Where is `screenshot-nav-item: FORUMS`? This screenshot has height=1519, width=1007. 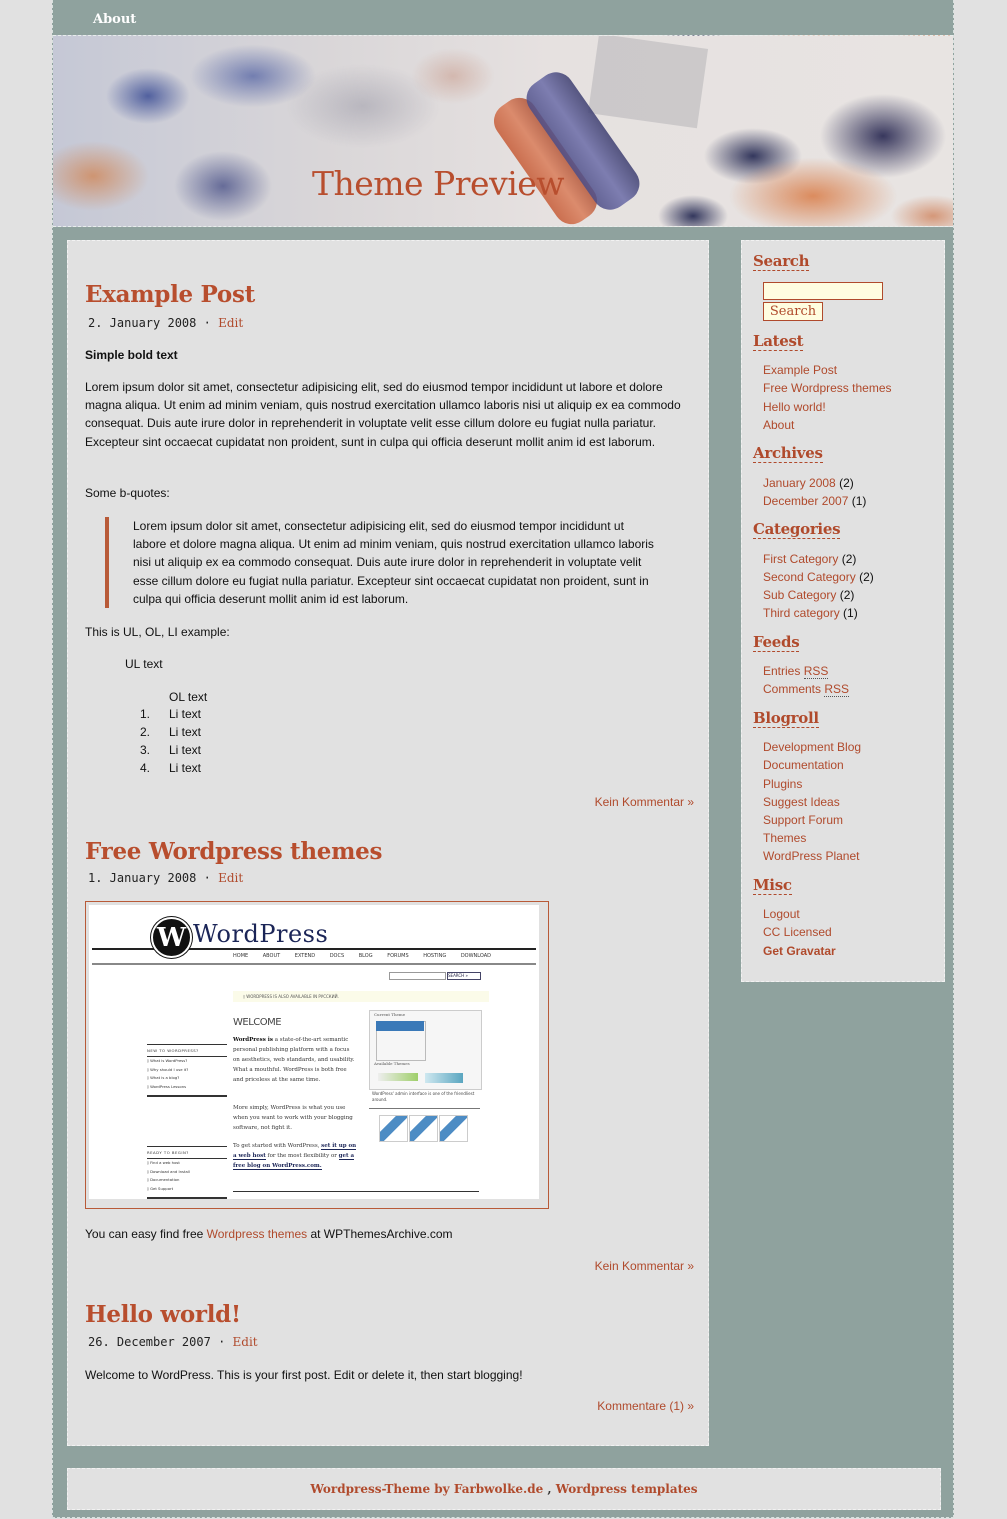
screenshot-nav-item: FORUMS is located at coordinates (398, 956).